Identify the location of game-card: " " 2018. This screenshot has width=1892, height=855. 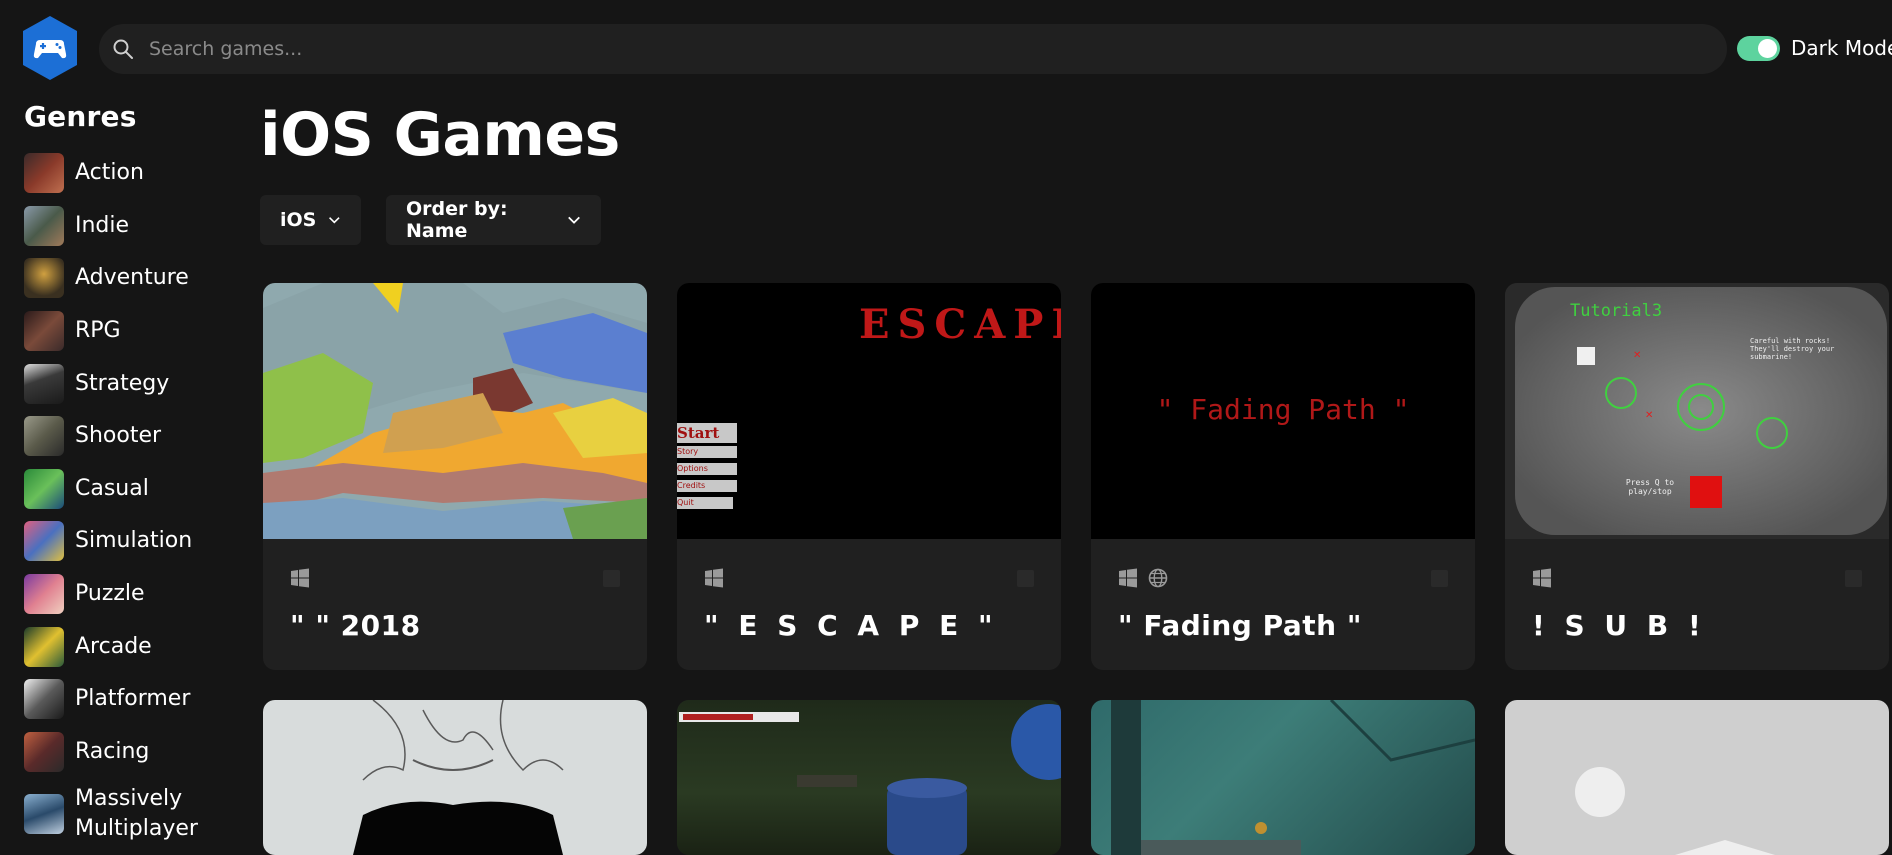
(455, 476).